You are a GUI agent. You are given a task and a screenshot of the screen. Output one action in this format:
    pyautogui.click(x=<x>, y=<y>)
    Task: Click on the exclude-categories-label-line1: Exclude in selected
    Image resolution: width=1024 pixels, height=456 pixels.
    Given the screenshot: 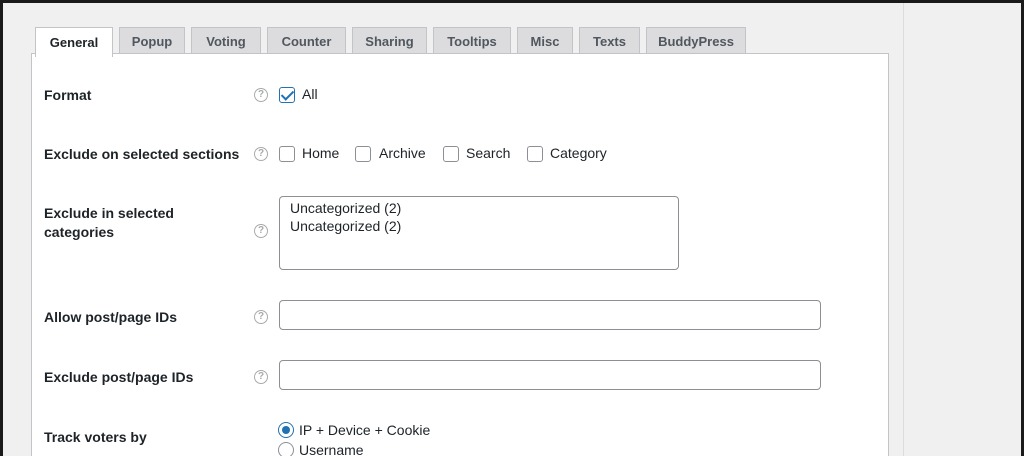 What is the action you would take?
    pyautogui.click(x=109, y=213)
    